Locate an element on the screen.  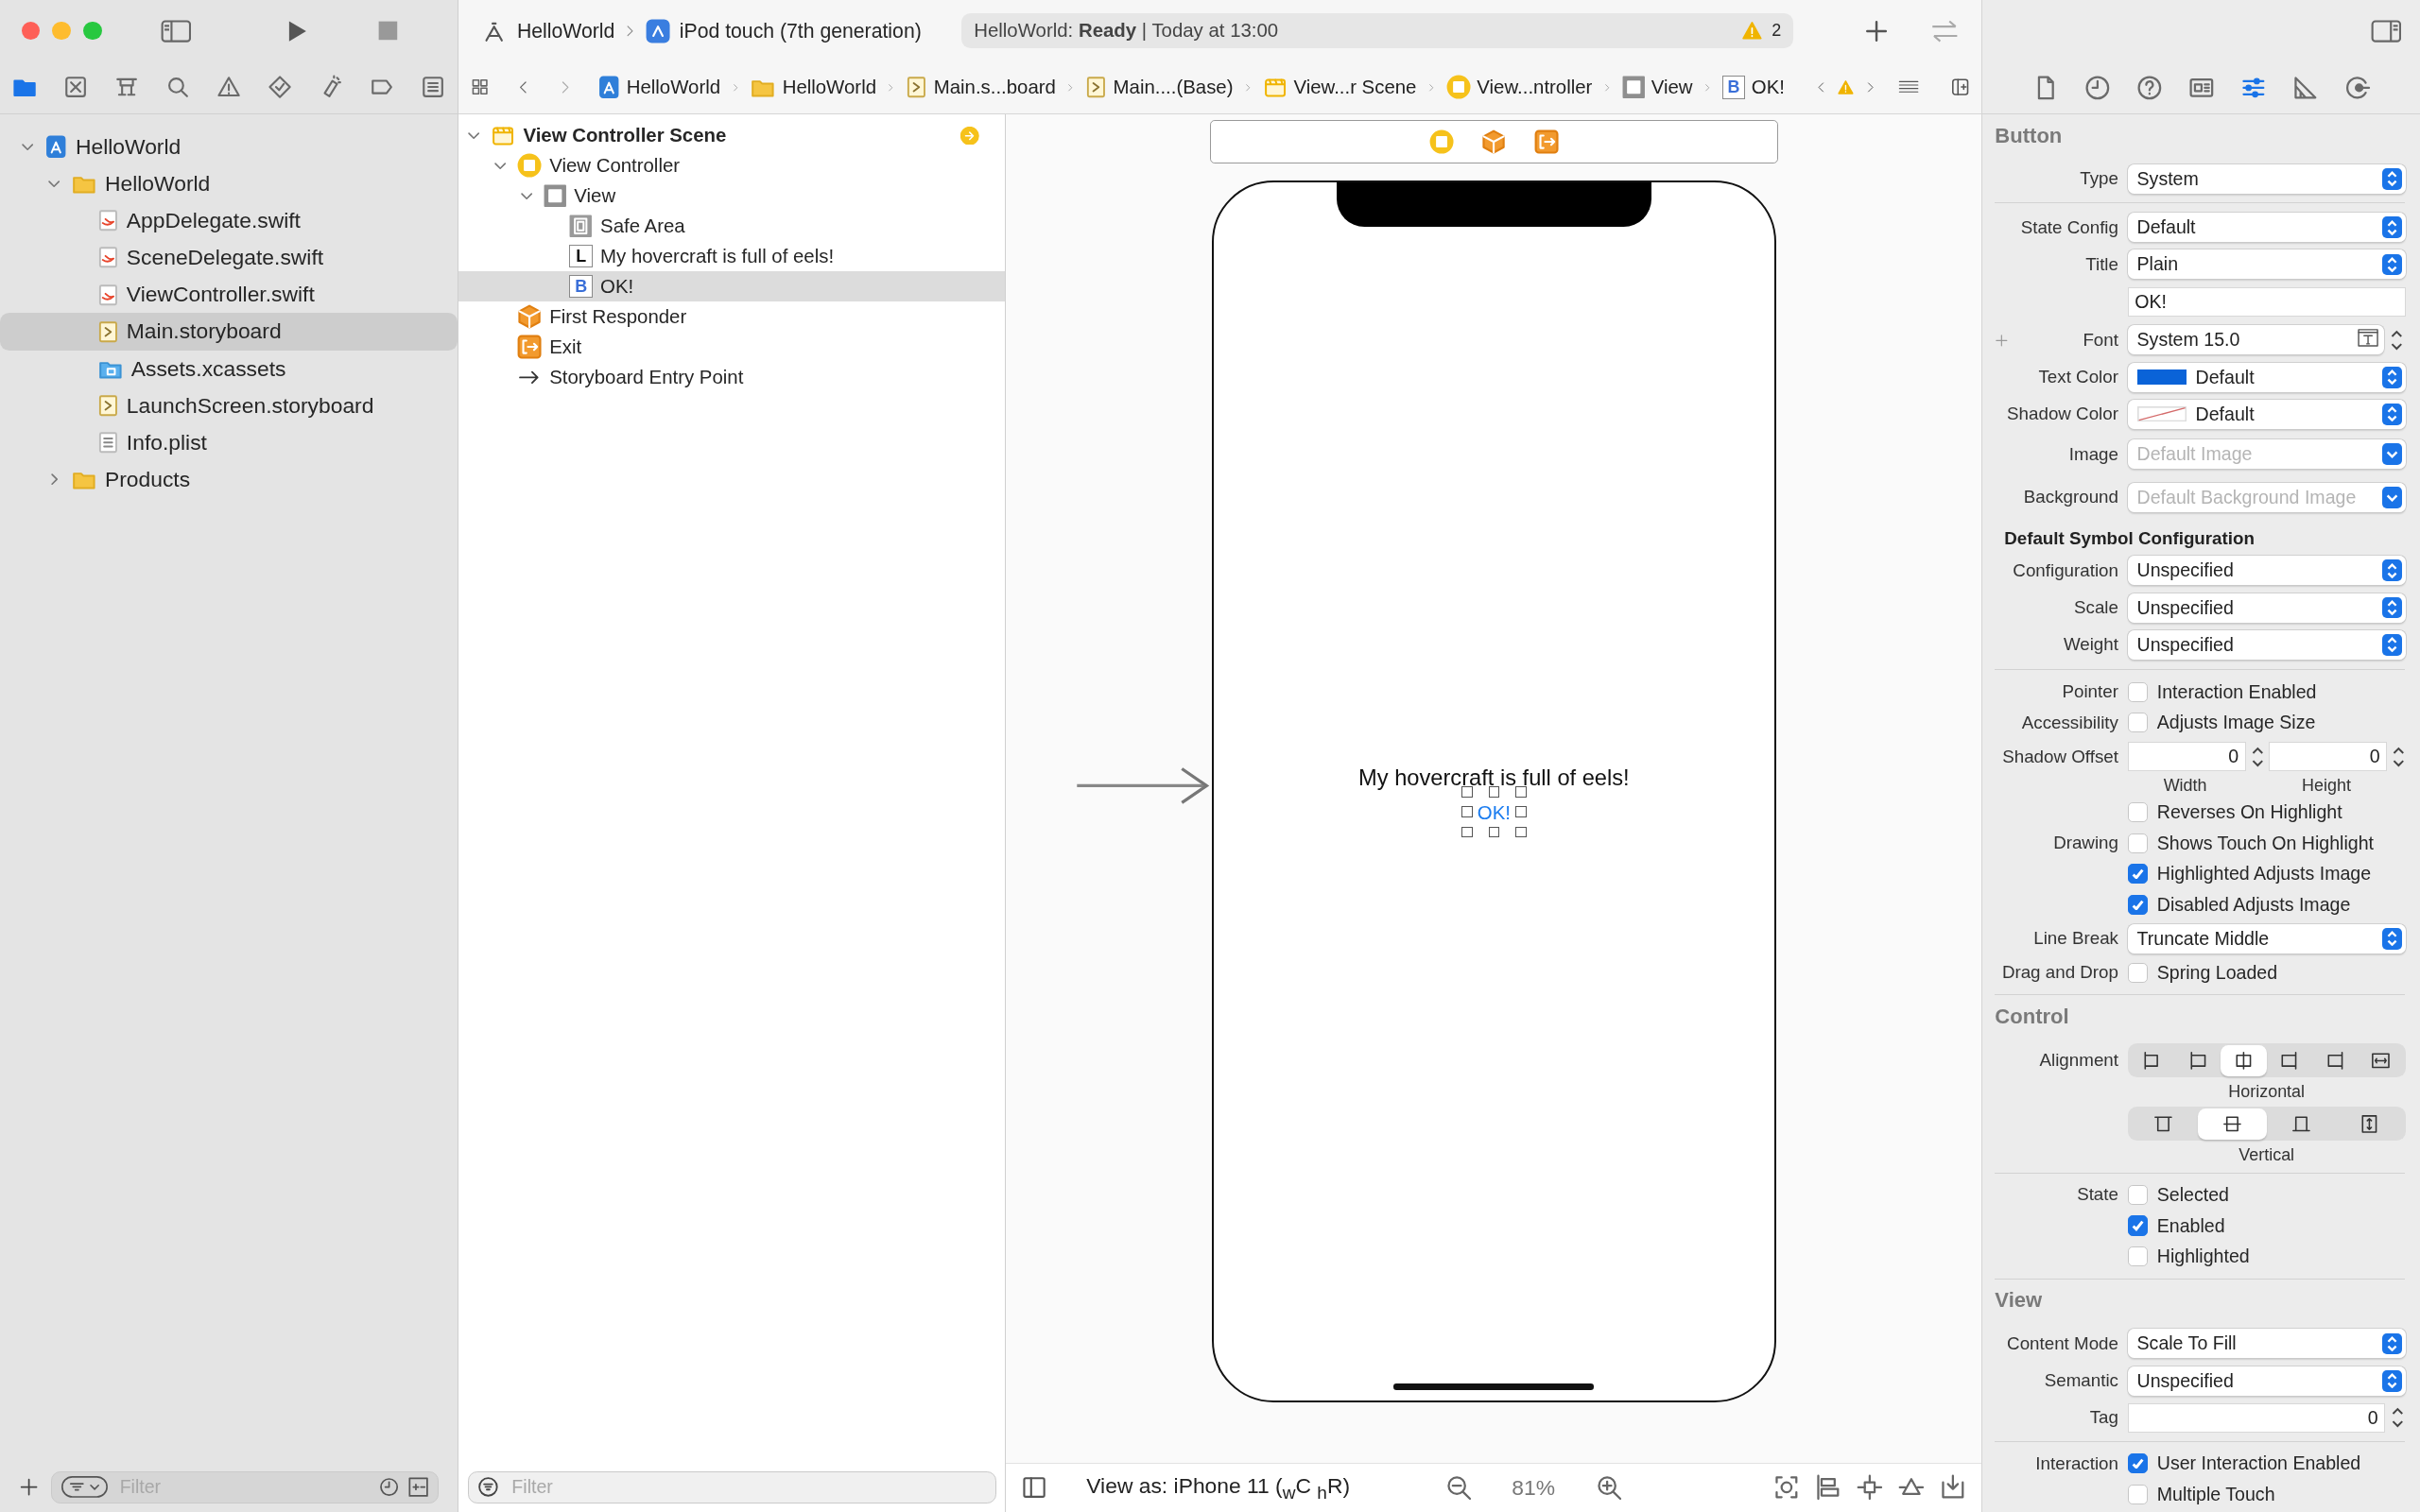
crumb-label: Main....(Base) is located at coordinates (1174, 88).